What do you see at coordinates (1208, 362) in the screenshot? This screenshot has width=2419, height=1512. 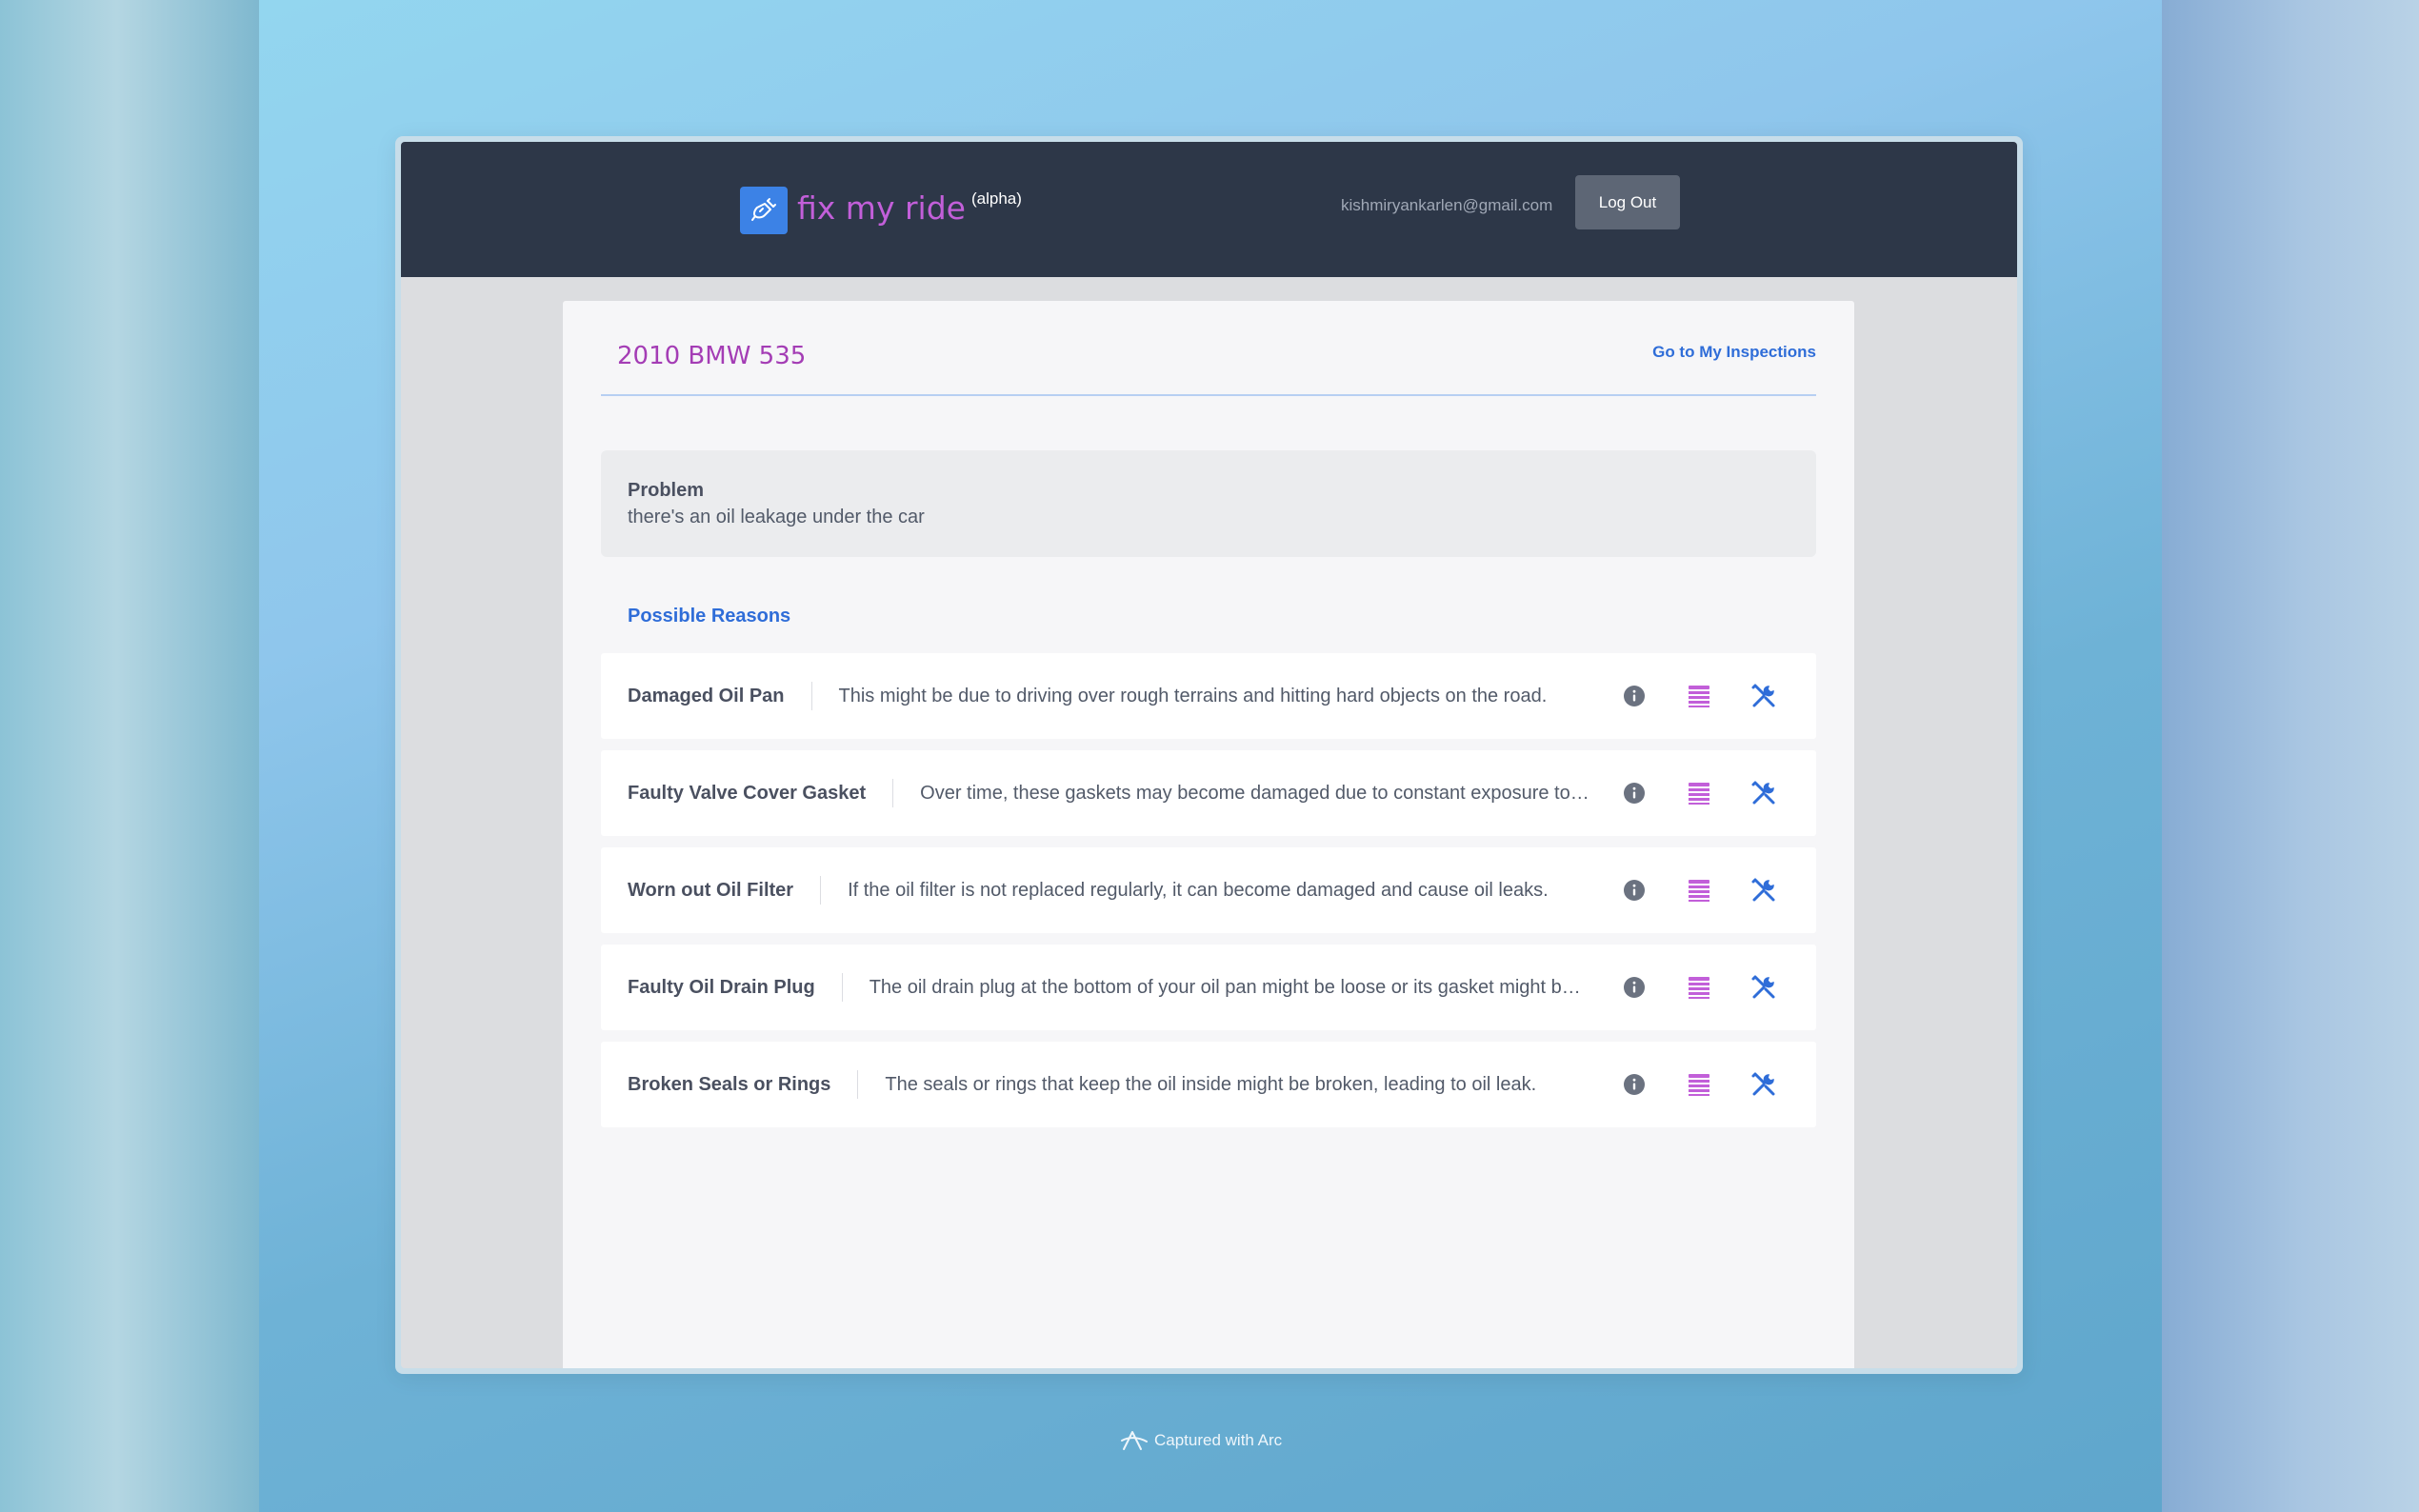 I see `page-header: 2010 BMW 535 Go to My Inspections` at bounding box center [1208, 362].